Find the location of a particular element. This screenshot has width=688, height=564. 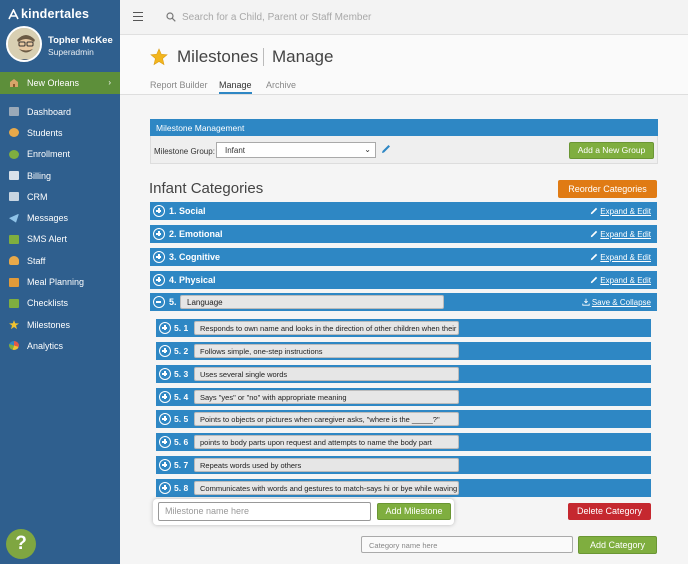

category-title: 2. Emotional is located at coordinates (196, 234).